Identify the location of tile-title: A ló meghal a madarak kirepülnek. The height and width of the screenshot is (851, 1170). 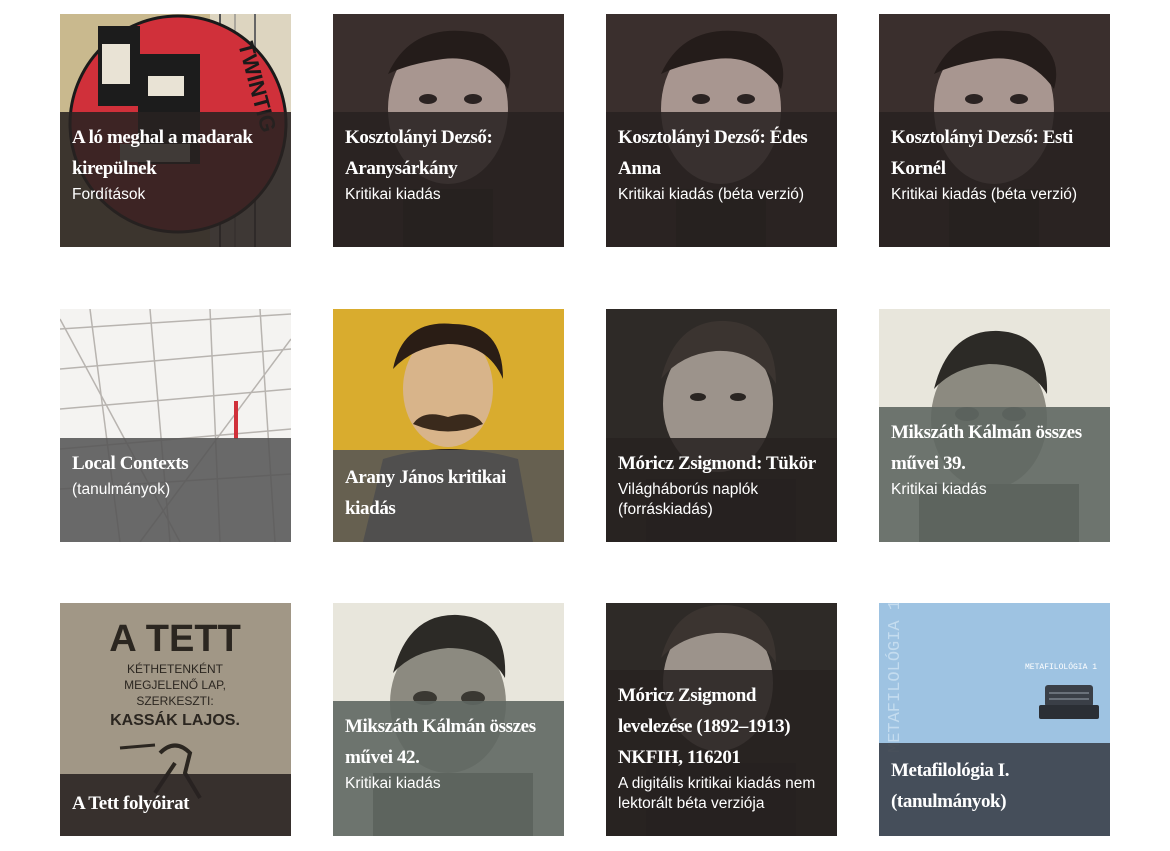
(162, 153).